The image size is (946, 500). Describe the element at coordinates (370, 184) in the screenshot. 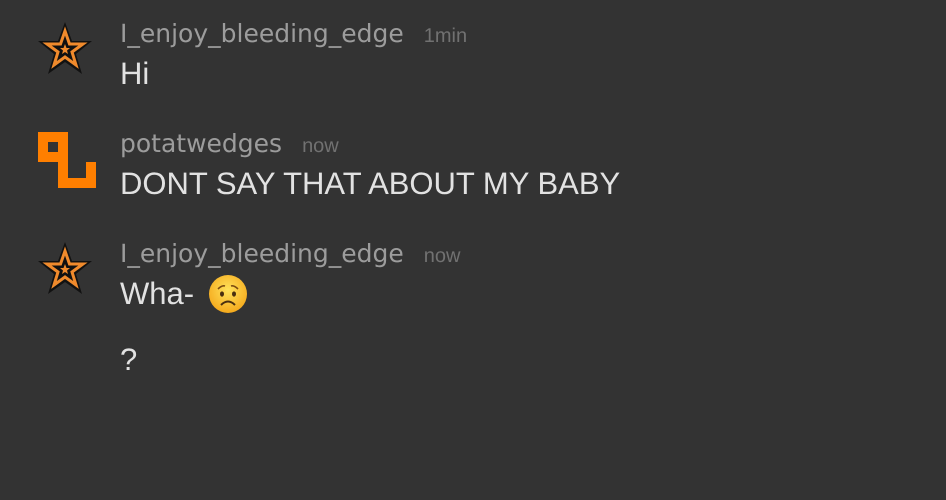

I see `message-text: DONT SAY THAT ABOUT MY BABY` at that location.